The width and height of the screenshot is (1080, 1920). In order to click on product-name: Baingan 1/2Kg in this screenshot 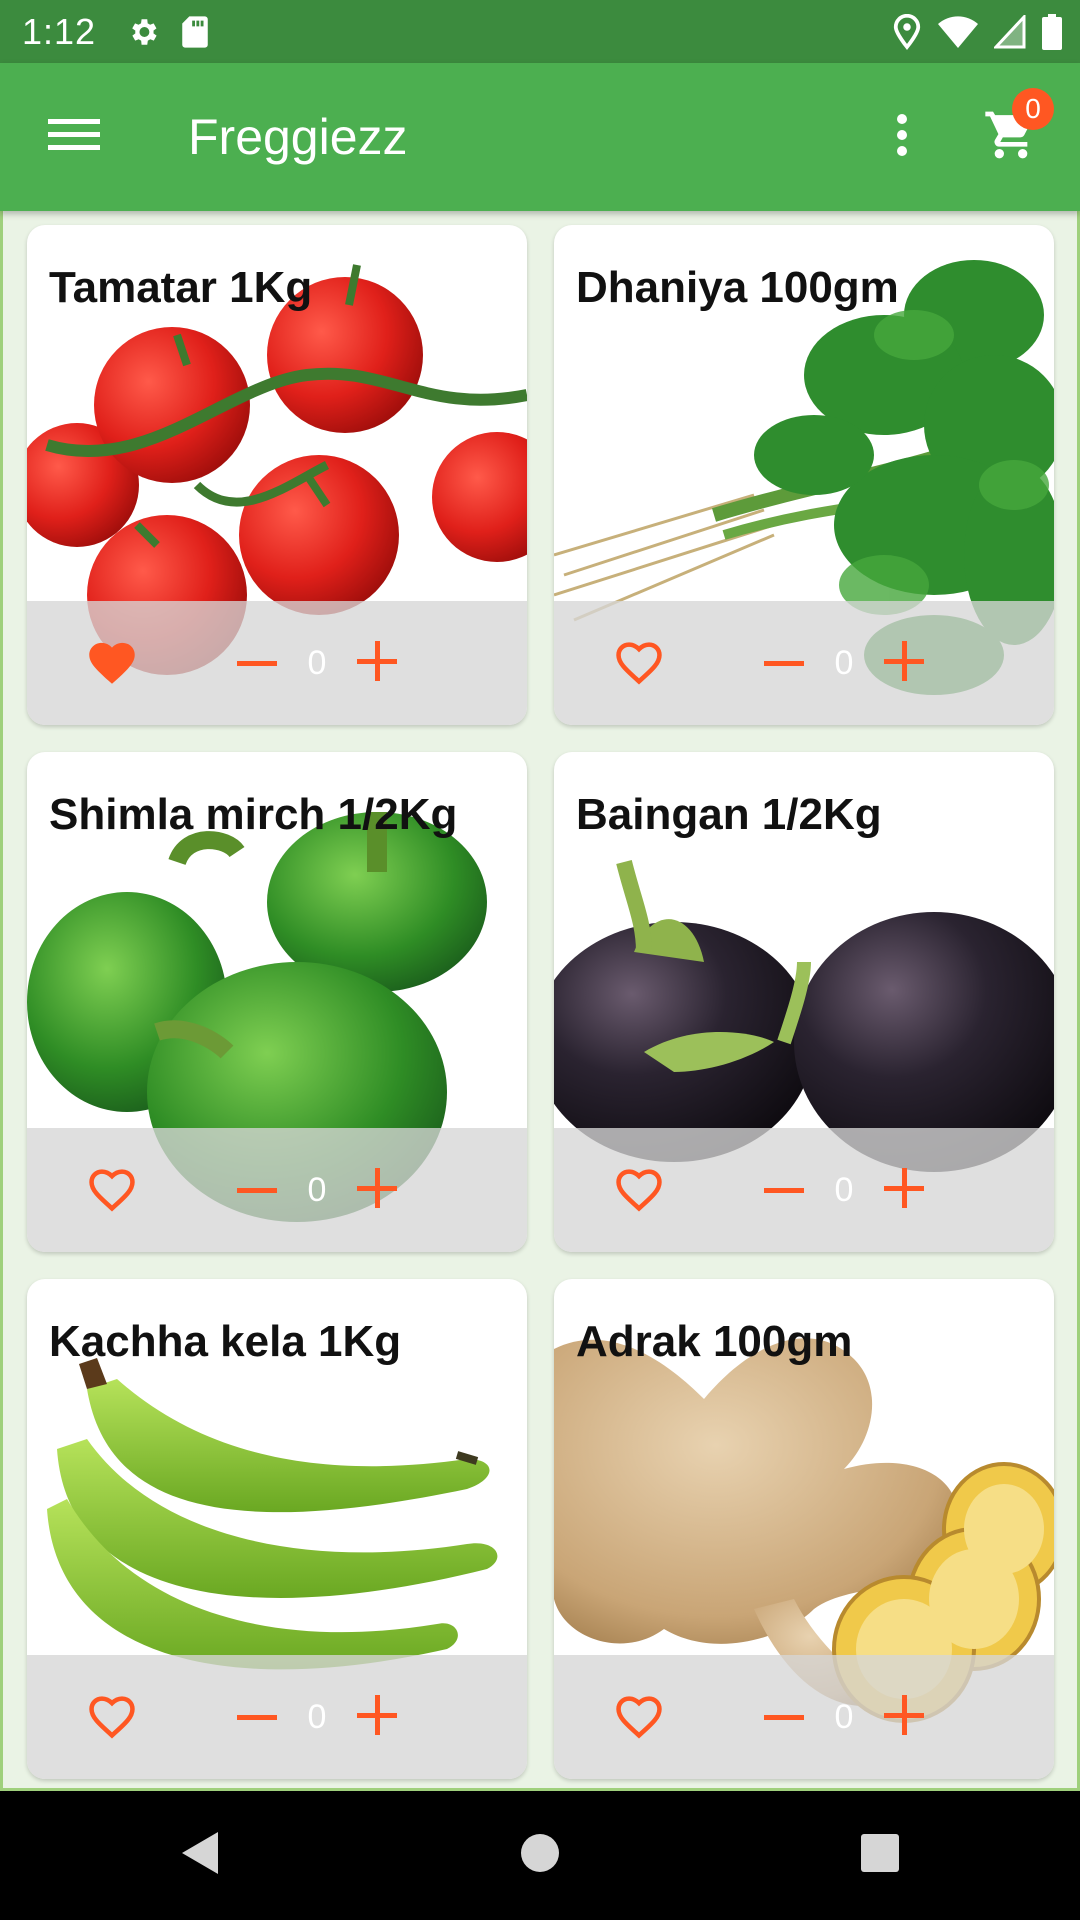, I will do `click(729, 814)`.